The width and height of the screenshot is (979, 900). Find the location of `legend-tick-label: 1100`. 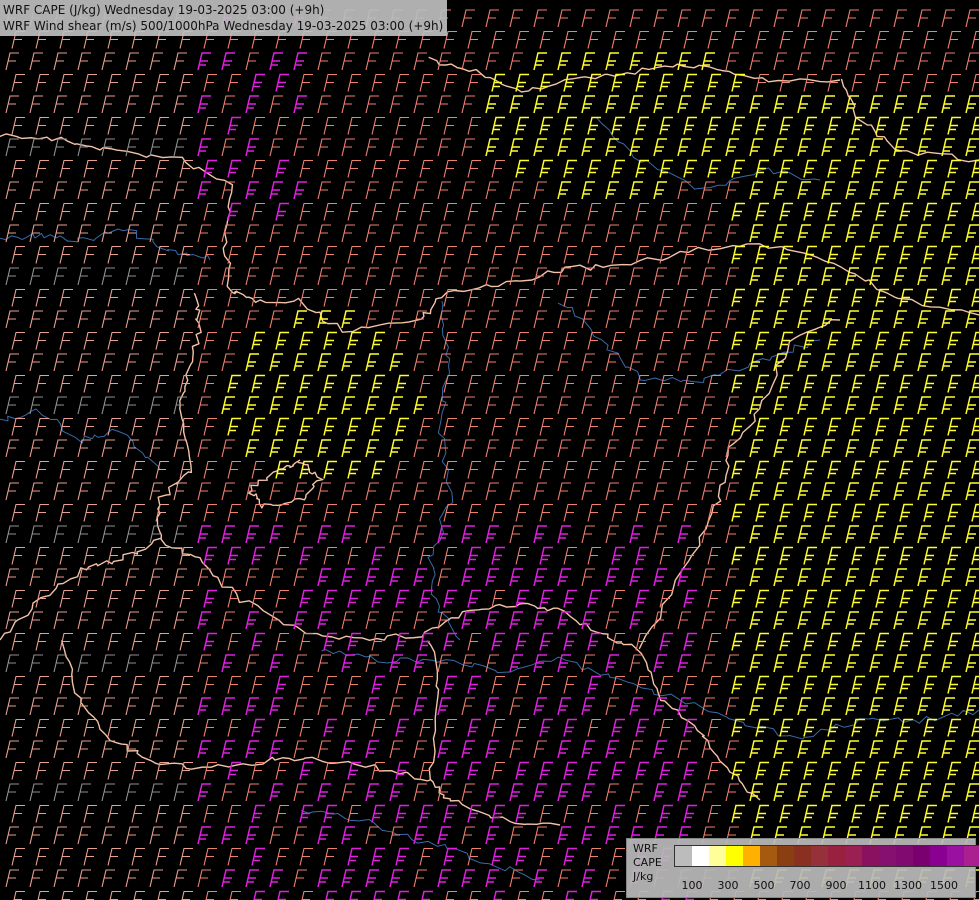

legend-tick-label: 1100 is located at coordinates (872, 885).